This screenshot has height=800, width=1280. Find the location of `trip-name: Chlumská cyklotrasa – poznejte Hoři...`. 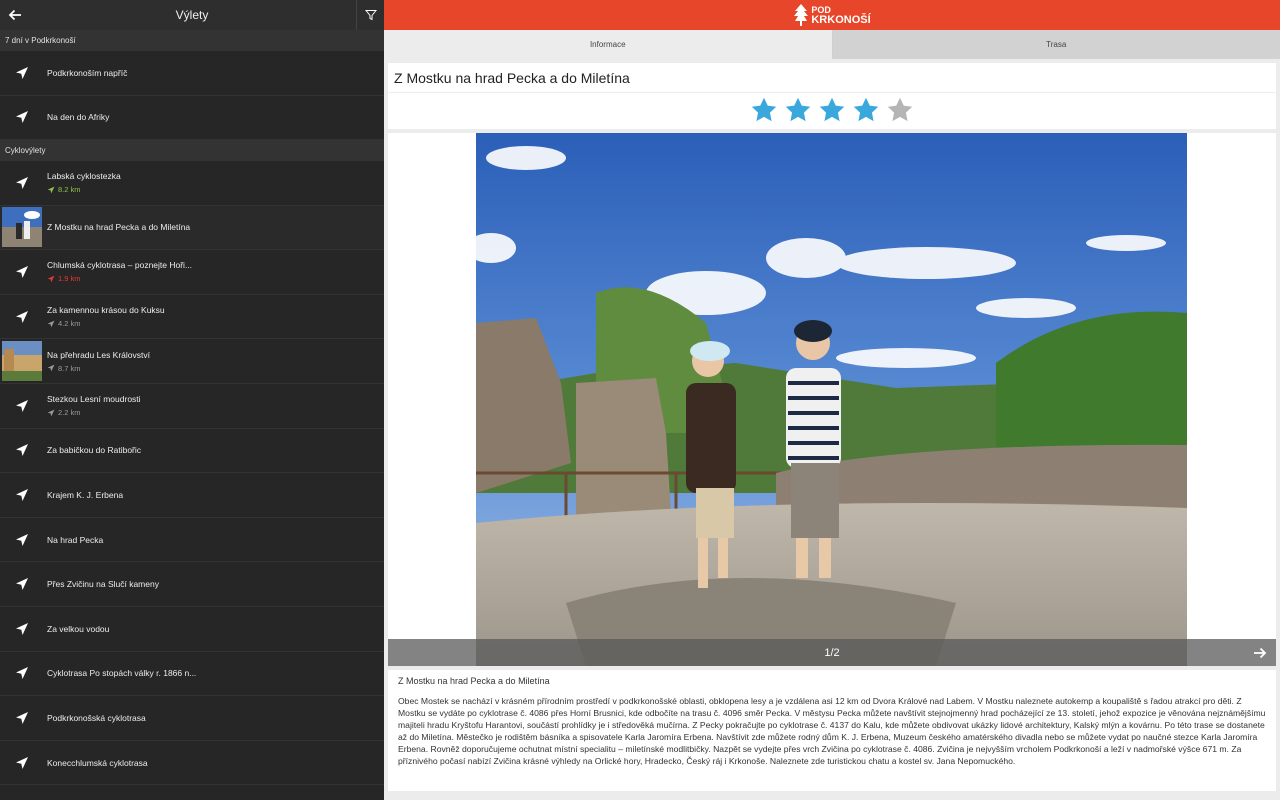

trip-name: Chlumská cyklotrasa – poznejte Hoři... is located at coordinates (120, 265).